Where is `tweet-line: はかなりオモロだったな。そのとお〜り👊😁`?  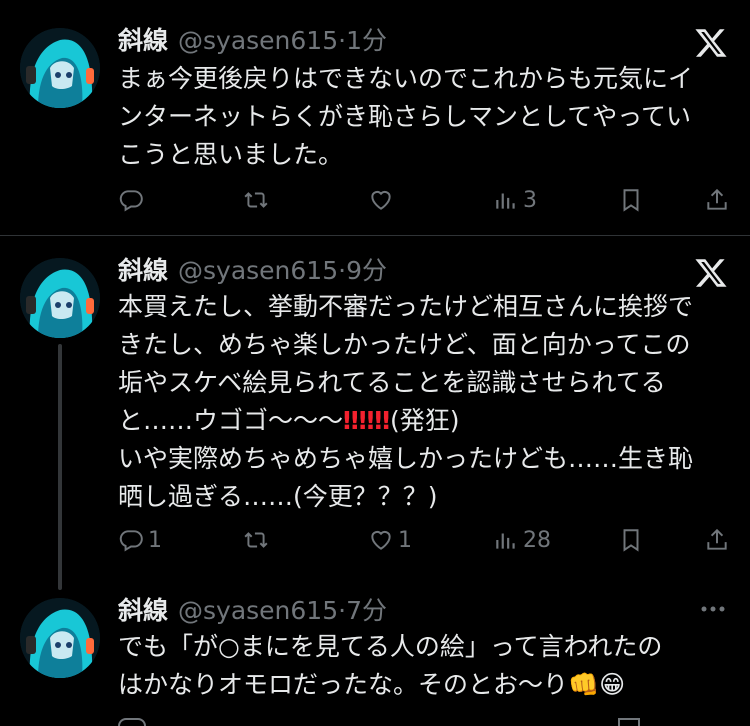 tweet-line: はかなりオモロだったな。そのとお〜り👊😁 is located at coordinates (423, 685).